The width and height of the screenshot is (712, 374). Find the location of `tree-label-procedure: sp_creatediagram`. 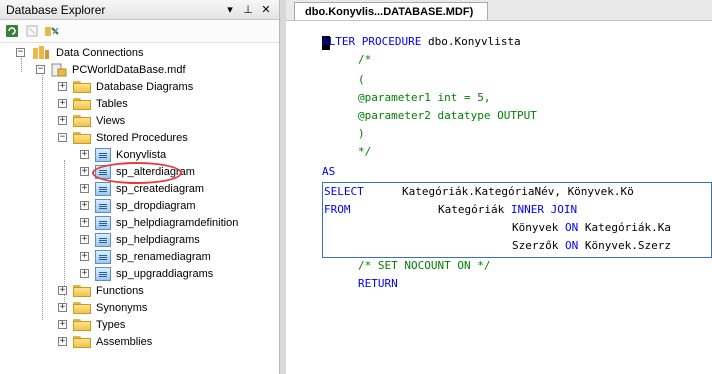

tree-label-procedure: sp_creatediagram is located at coordinates (160, 188).